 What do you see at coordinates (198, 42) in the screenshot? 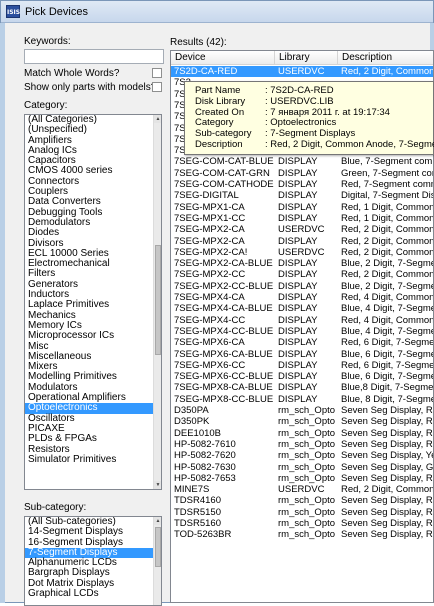
I see `results-label: Results (42):` at bounding box center [198, 42].